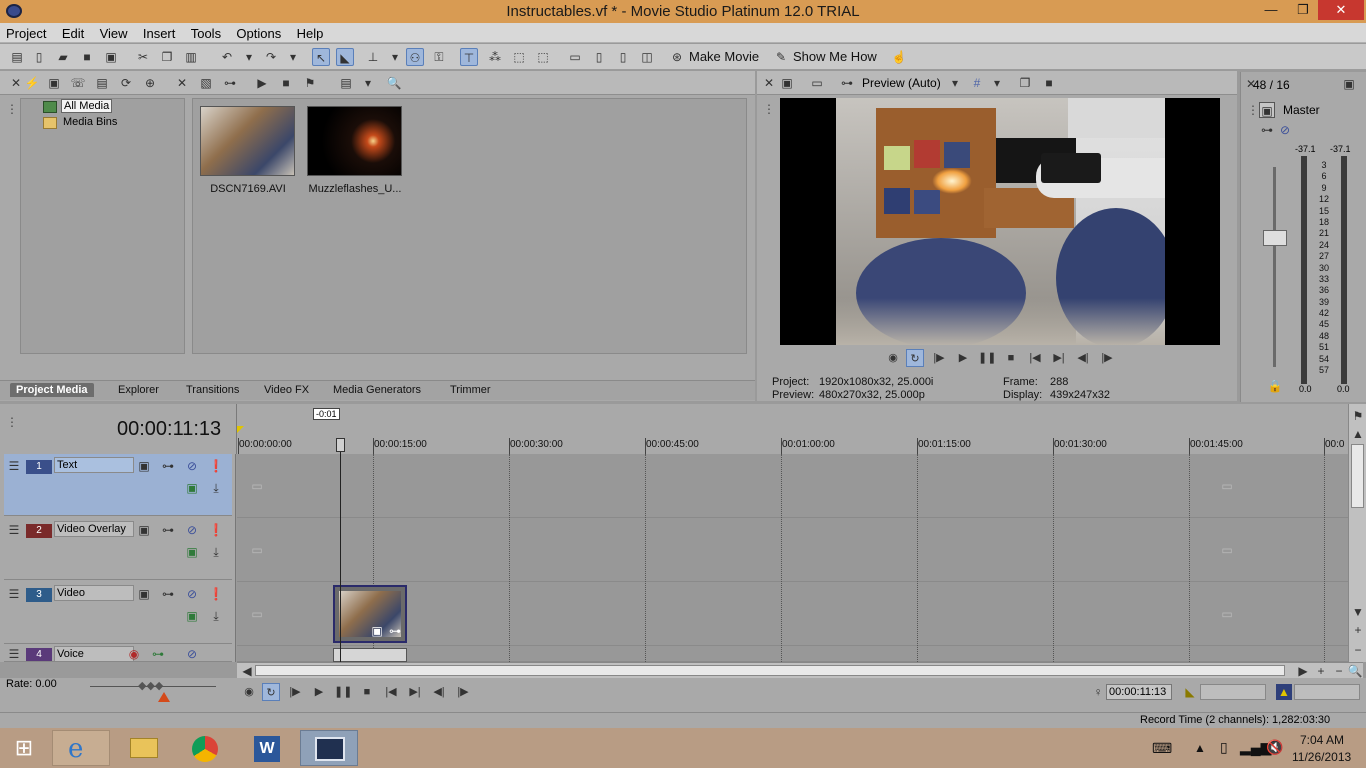 The height and width of the screenshot is (768, 1366). Describe the element at coordinates (94, 465) in the screenshot. I see `track-name: Text` at that location.